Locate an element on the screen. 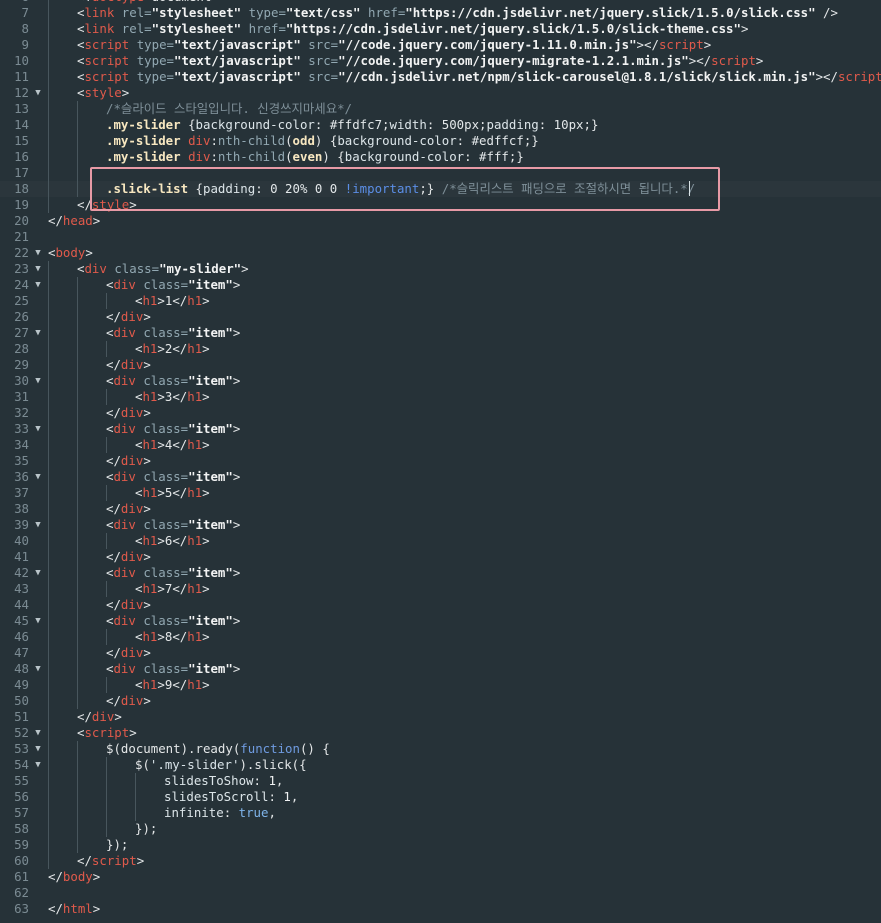  code-token: 500px is located at coordinates (460, 124).